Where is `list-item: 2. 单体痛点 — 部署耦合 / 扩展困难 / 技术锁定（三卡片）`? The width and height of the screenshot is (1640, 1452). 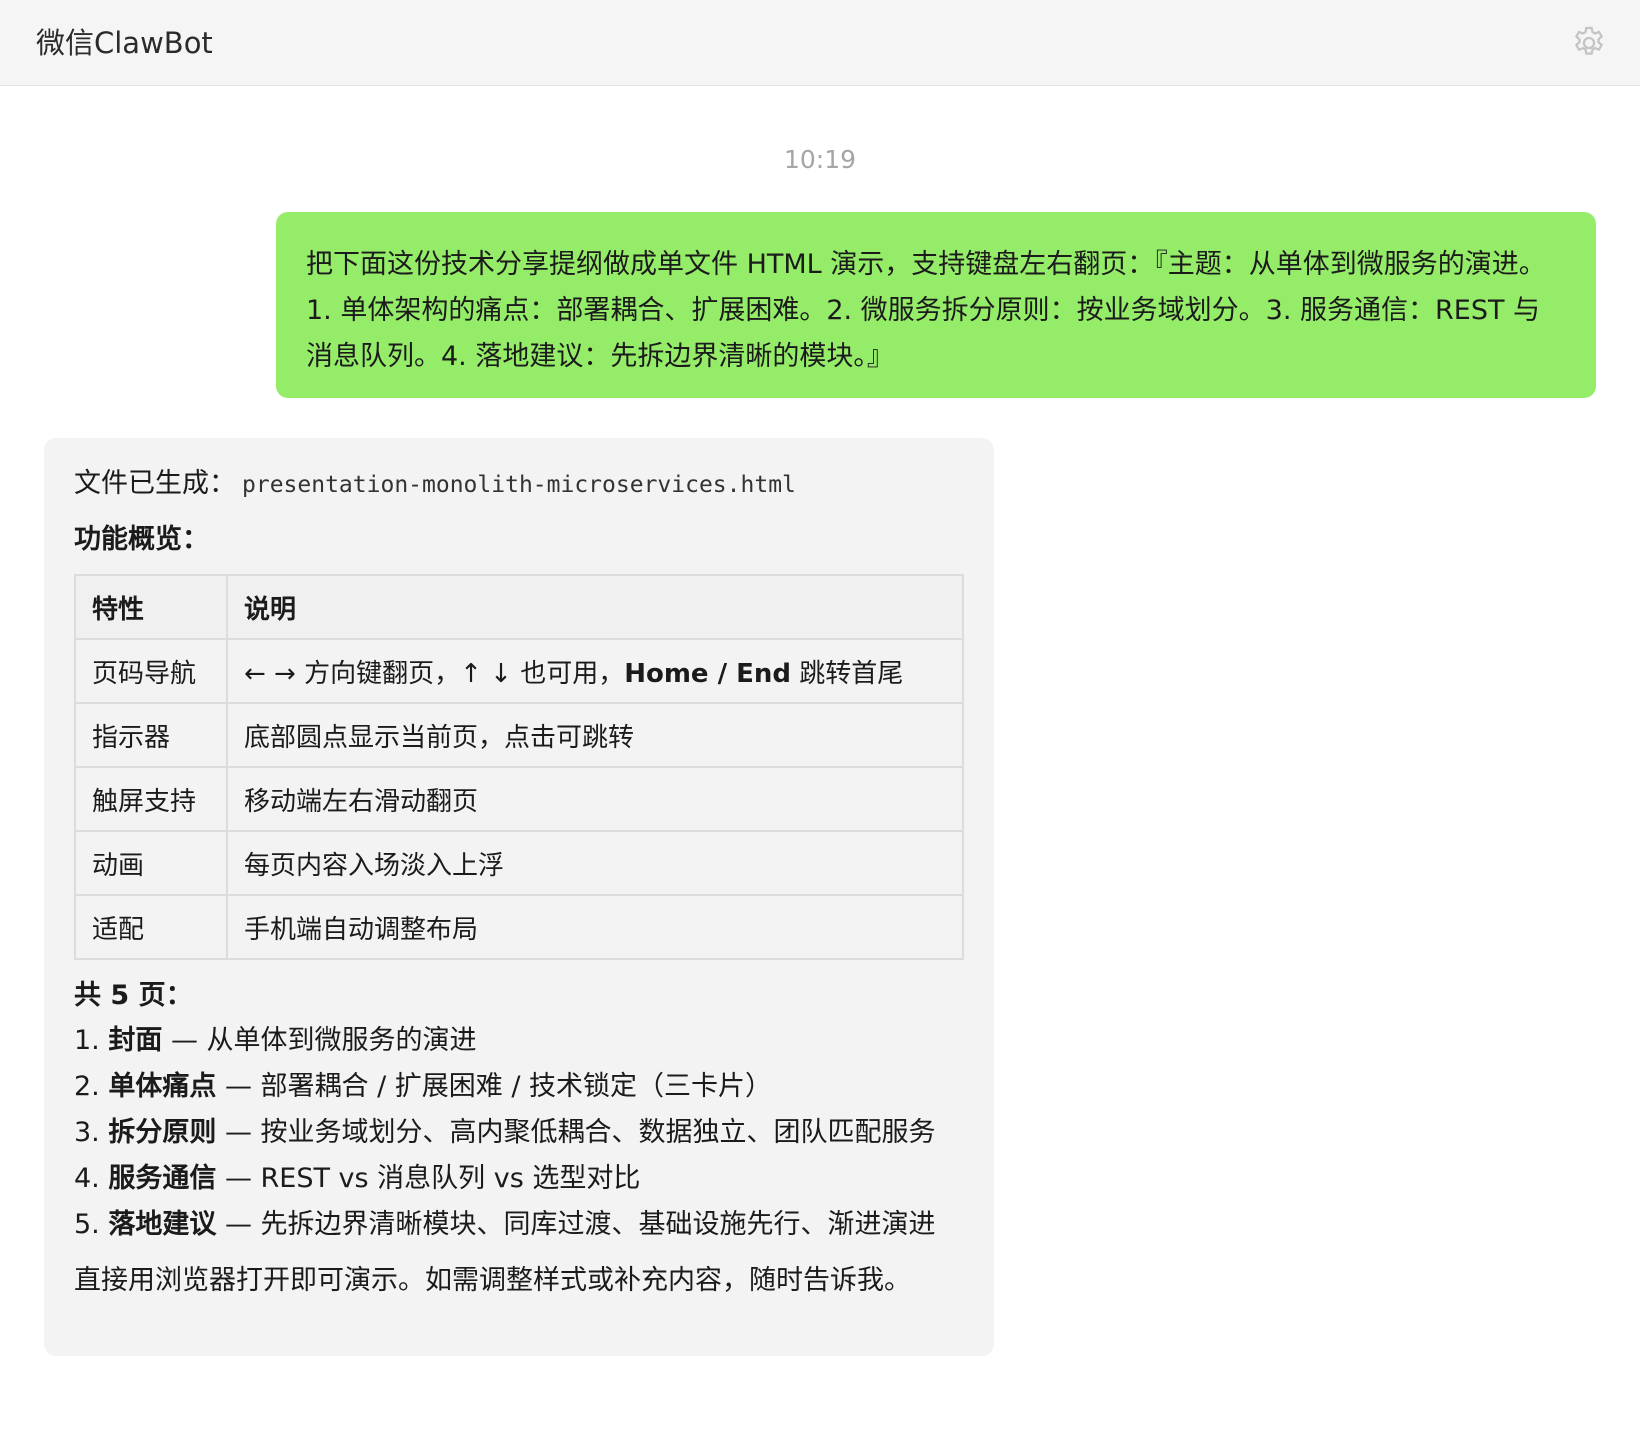
list-item: 2. 单体痛点 — 部署耦合 / 扩展困难 / 技术锁定（三卡片） is located at coordinates (519, 1087).